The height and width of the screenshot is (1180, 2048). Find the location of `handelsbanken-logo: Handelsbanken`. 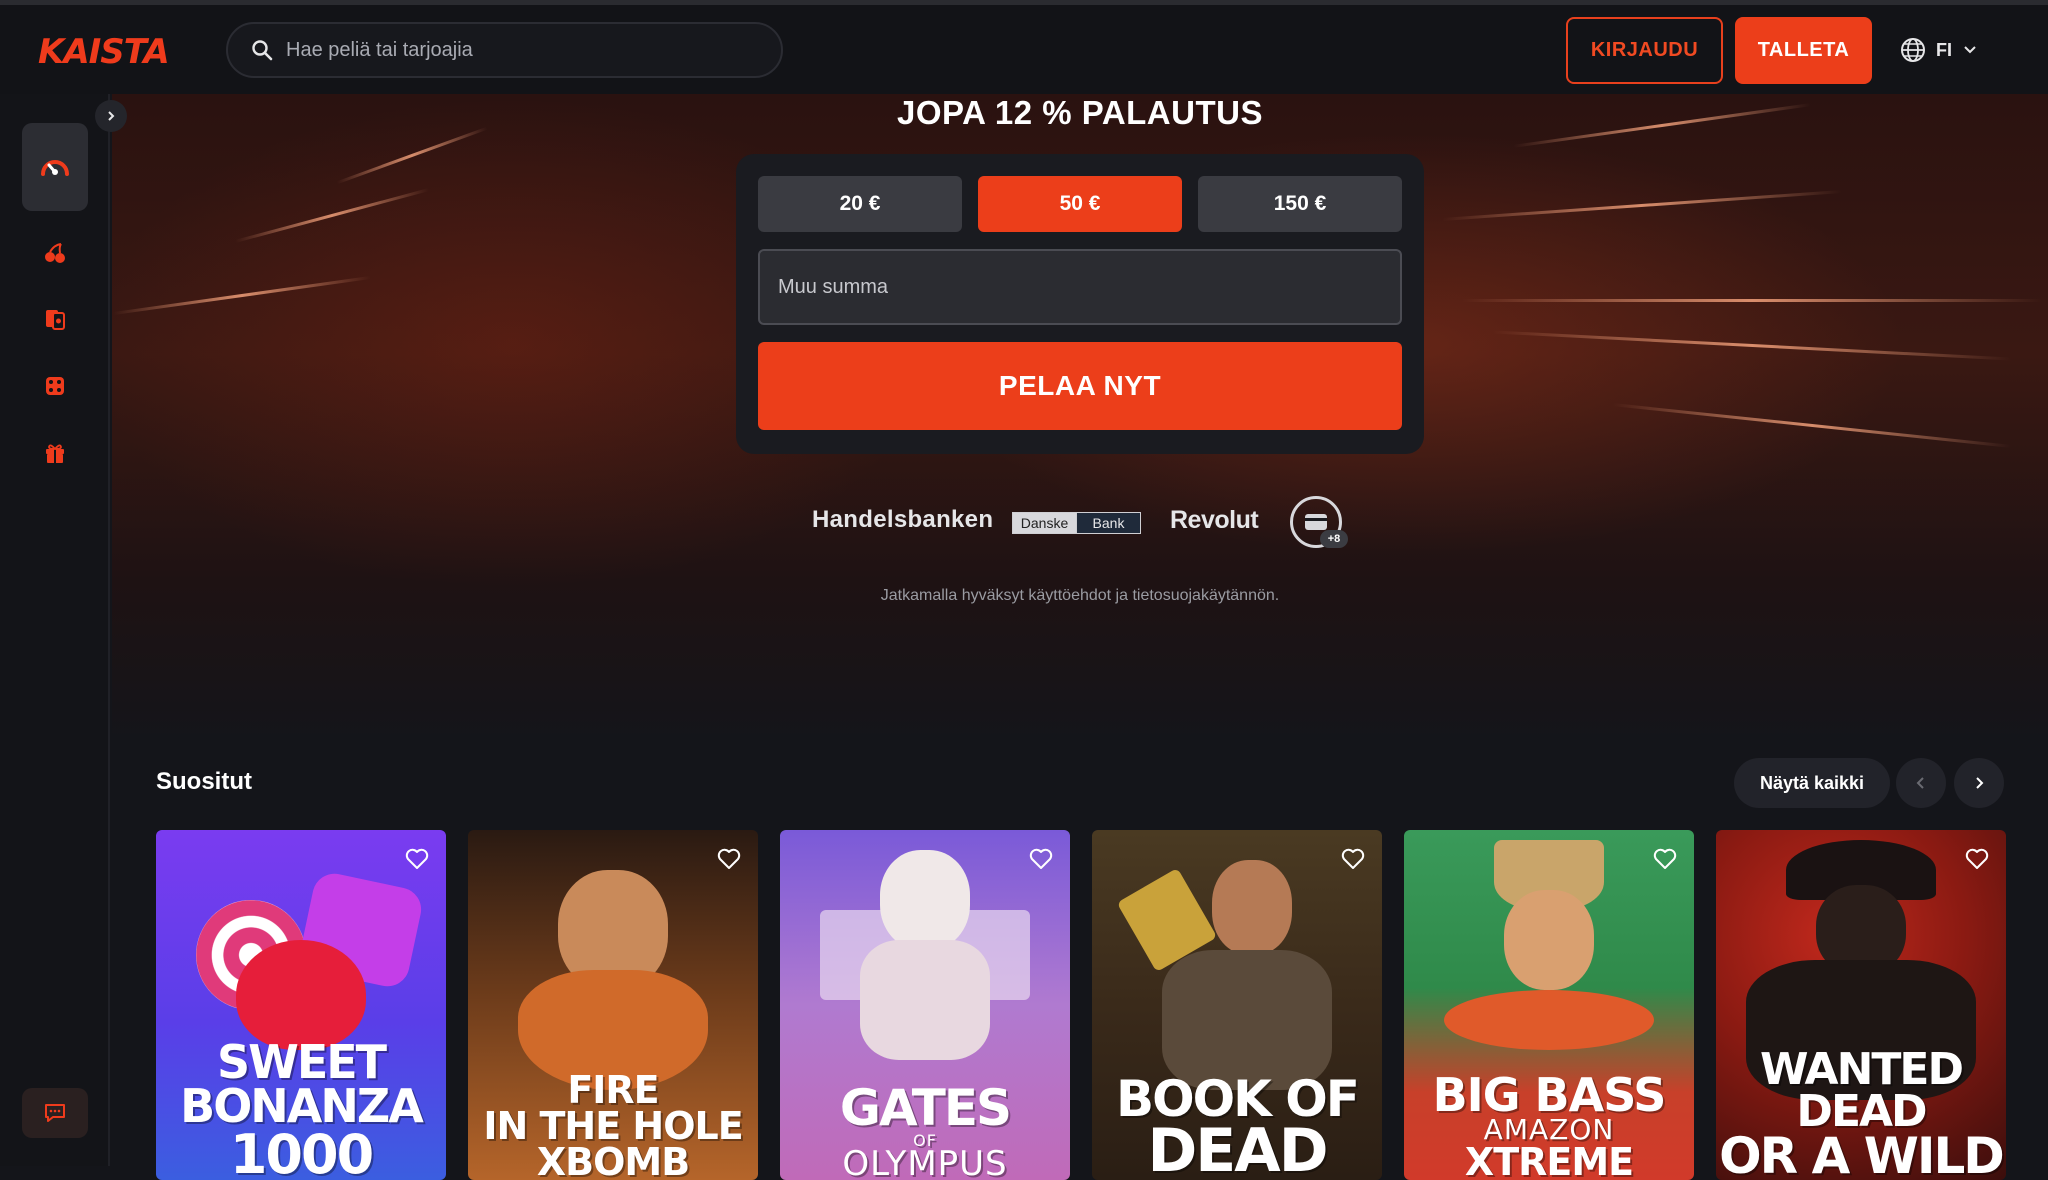

handelsbanken-logo: Handelsbanken is located at coordinates (902, 520).